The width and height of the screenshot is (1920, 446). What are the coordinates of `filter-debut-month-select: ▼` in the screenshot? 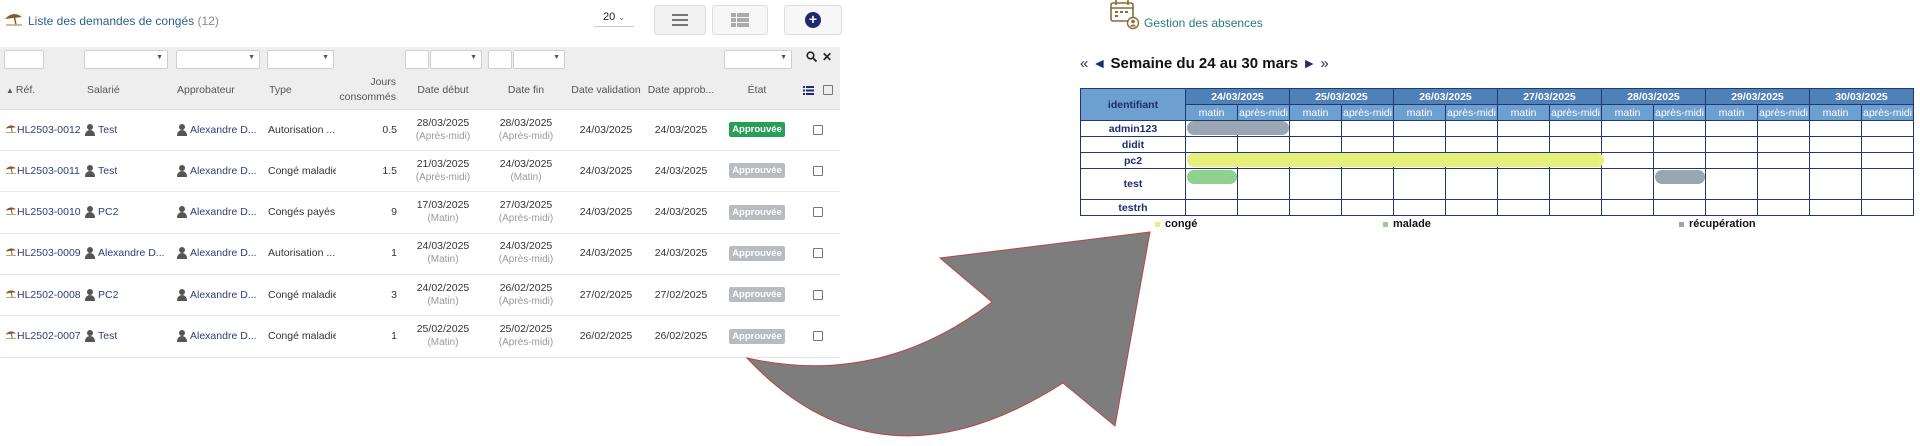 It's located at (456, 59).